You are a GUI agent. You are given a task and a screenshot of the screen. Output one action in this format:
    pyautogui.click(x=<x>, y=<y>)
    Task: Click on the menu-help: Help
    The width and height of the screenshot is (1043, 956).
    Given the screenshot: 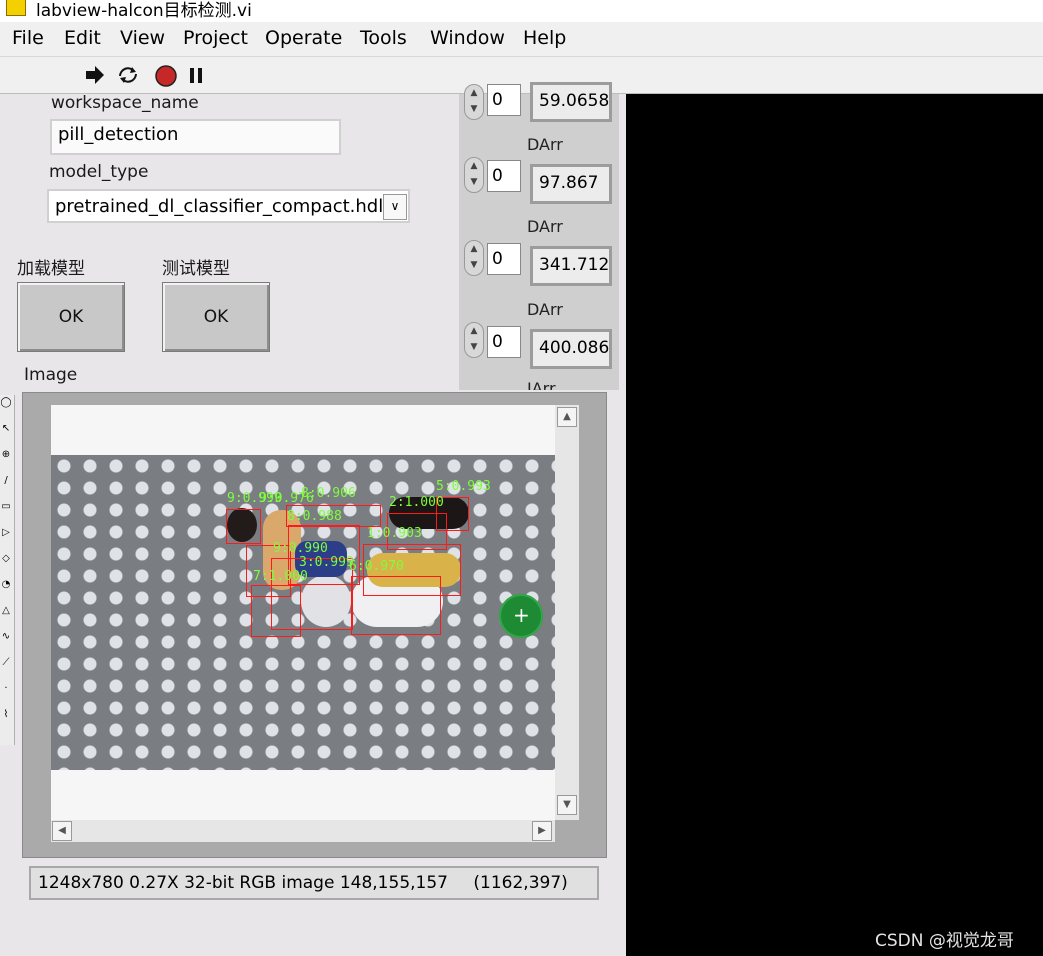 What is the action you would take?
    pyautogui.click(x=544, y=38)
    